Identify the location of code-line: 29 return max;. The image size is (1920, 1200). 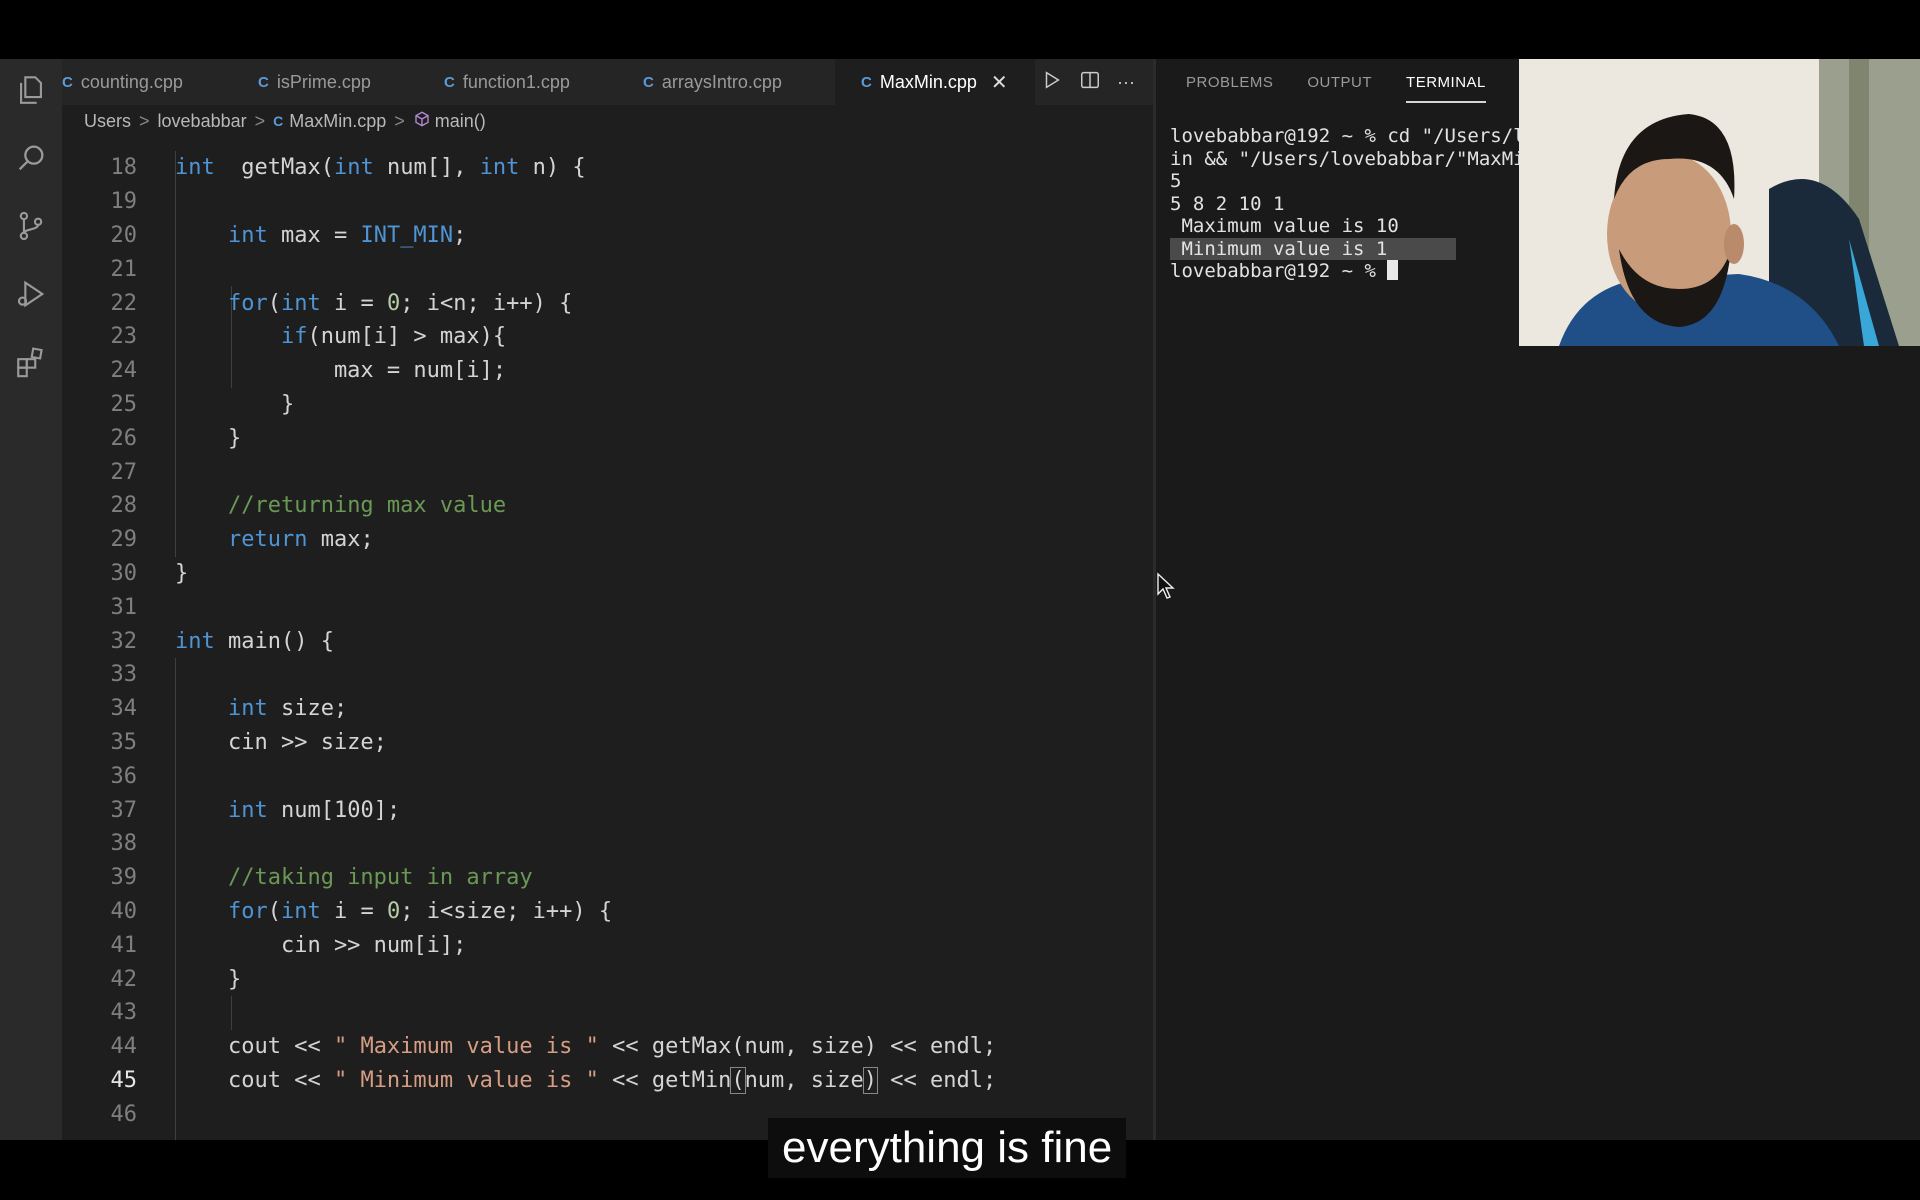
(607, 540).